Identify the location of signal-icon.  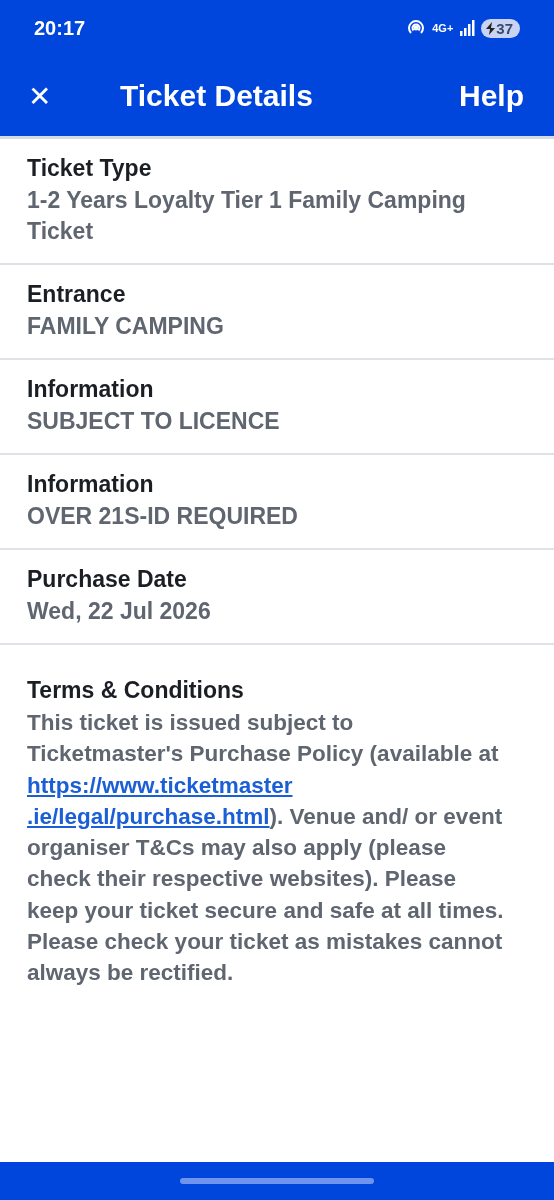
(467, 28).